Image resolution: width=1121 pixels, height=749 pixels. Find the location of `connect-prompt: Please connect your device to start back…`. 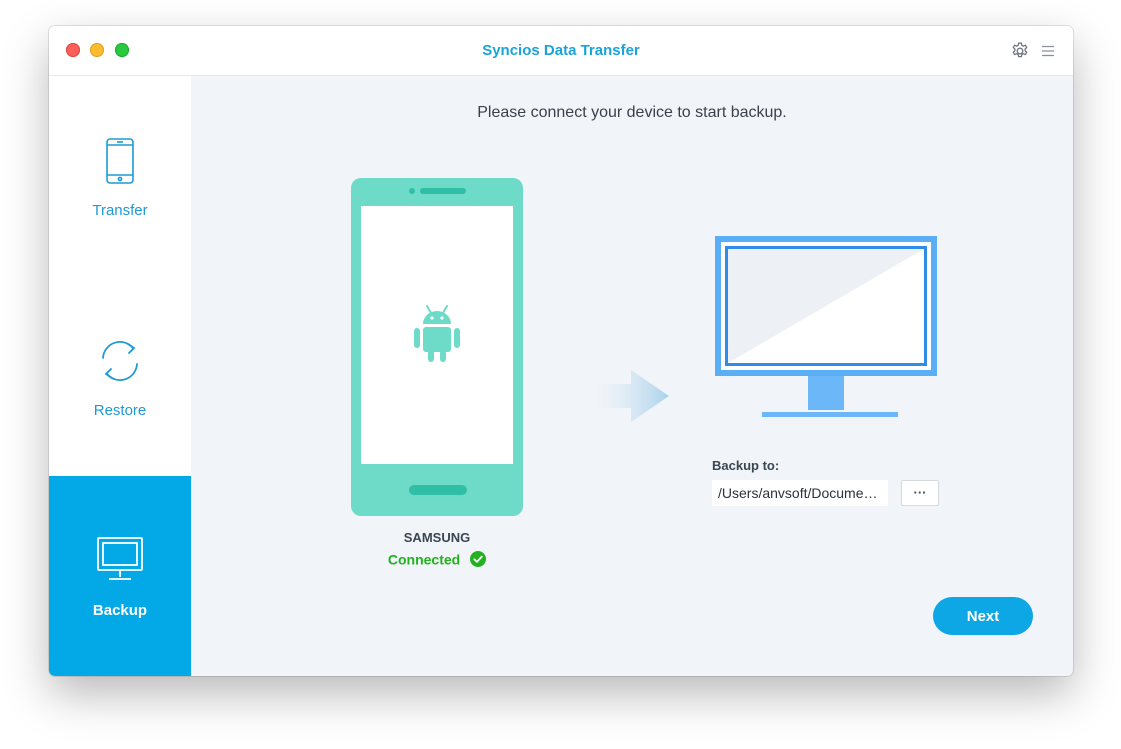

connect-prompt: Please connect your device to start back… is located at coordinates (632, 112).